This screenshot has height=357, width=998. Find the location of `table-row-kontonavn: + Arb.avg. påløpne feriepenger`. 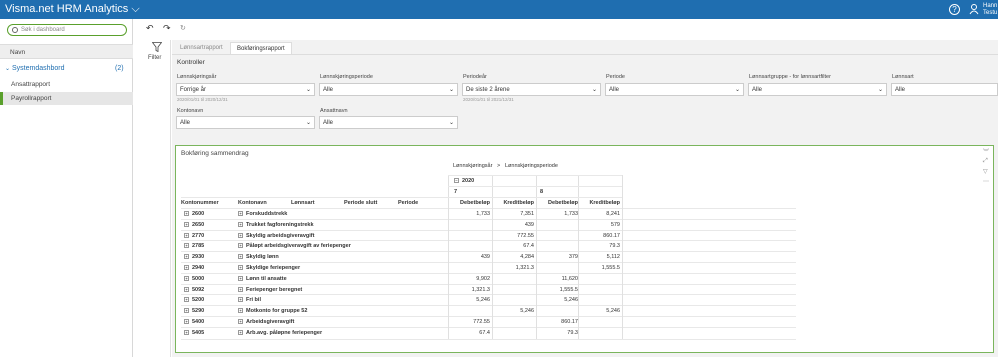

table-row-kontonavn: + Arb.avg. påløpne feriepenger is located at coordinates (338, 333).